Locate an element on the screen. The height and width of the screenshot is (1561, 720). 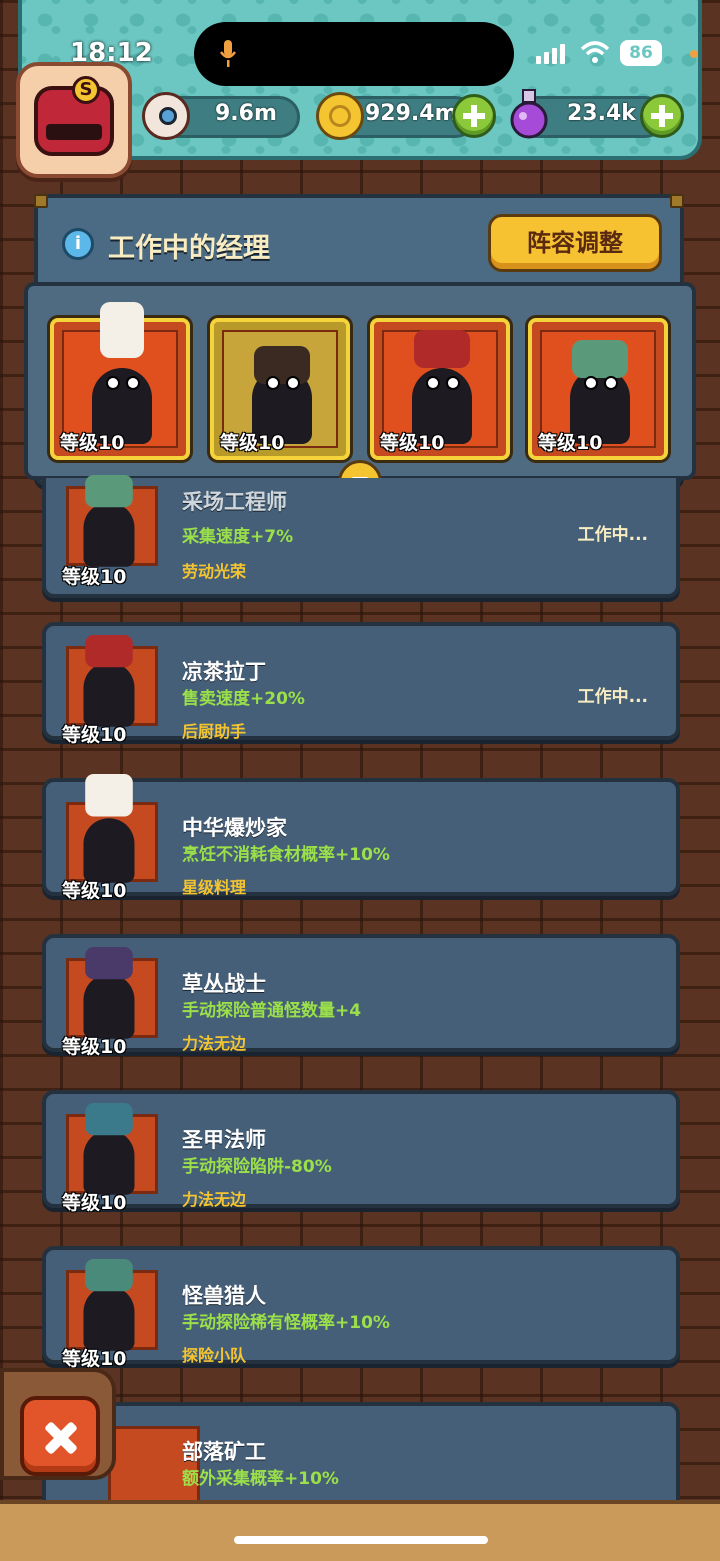
add-coin-button is located at coordinates (474, 116).